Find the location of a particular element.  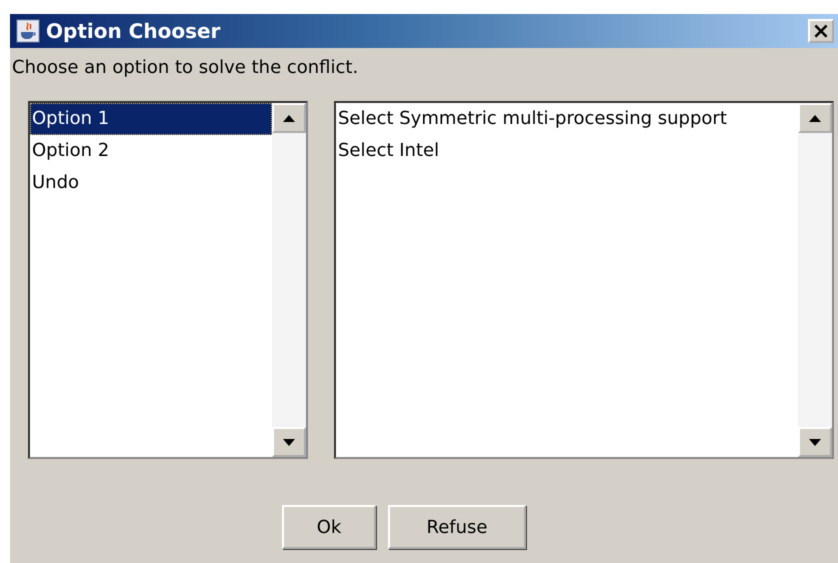

close-button: × is located at coordinates (821, 31).